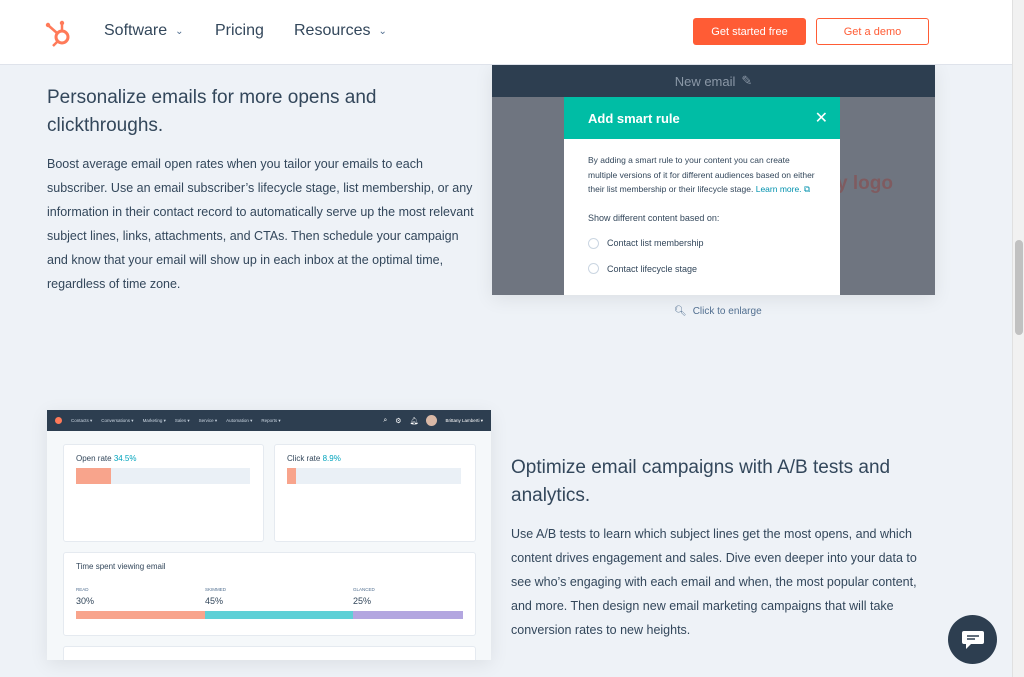  Describe the element at coordinates (163, 476) in the screenshot. I see `open-rate-track` at that location.